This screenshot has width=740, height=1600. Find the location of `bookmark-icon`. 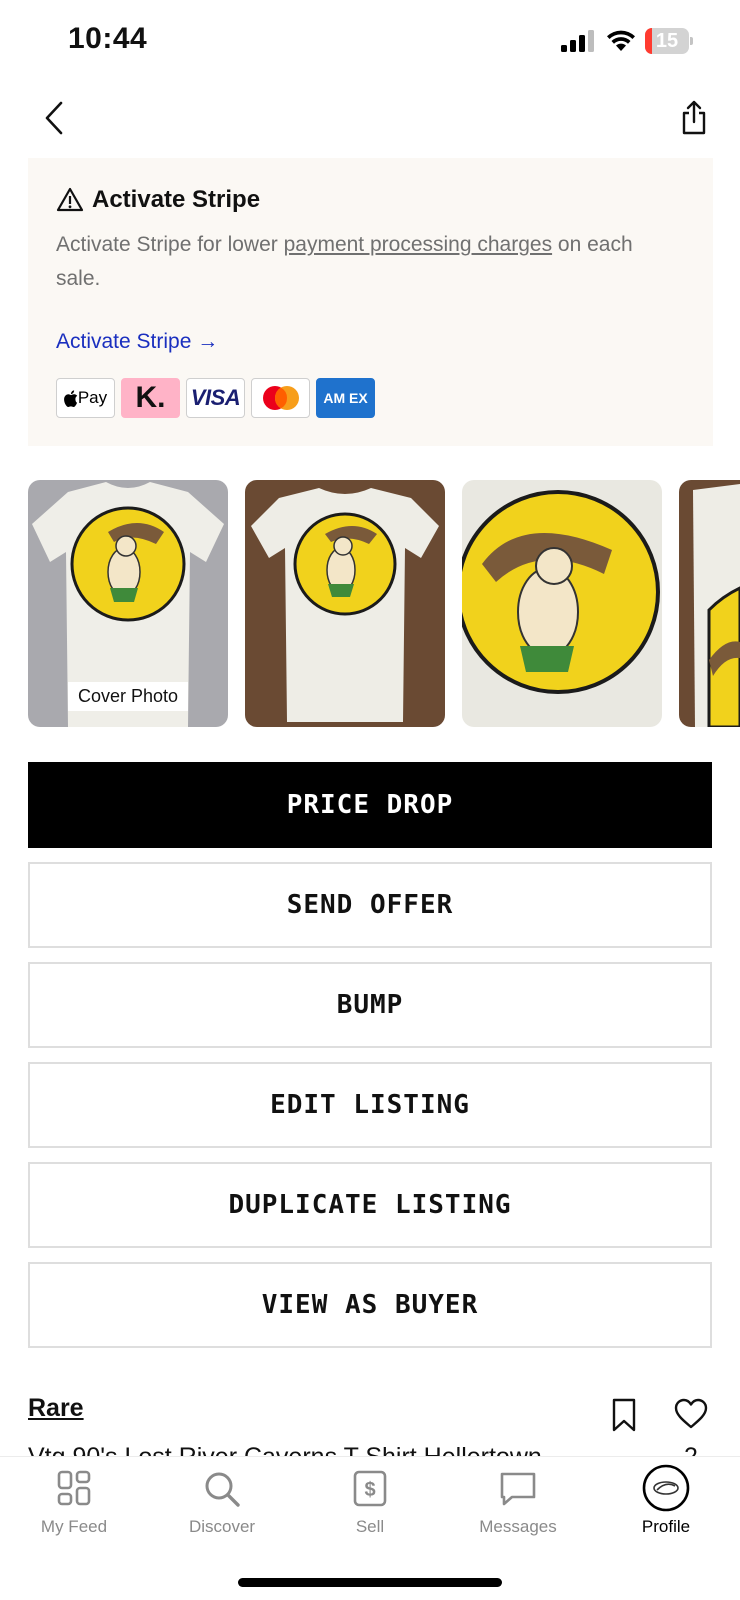

bookmark-icon is located at coordinates (624, 1415).